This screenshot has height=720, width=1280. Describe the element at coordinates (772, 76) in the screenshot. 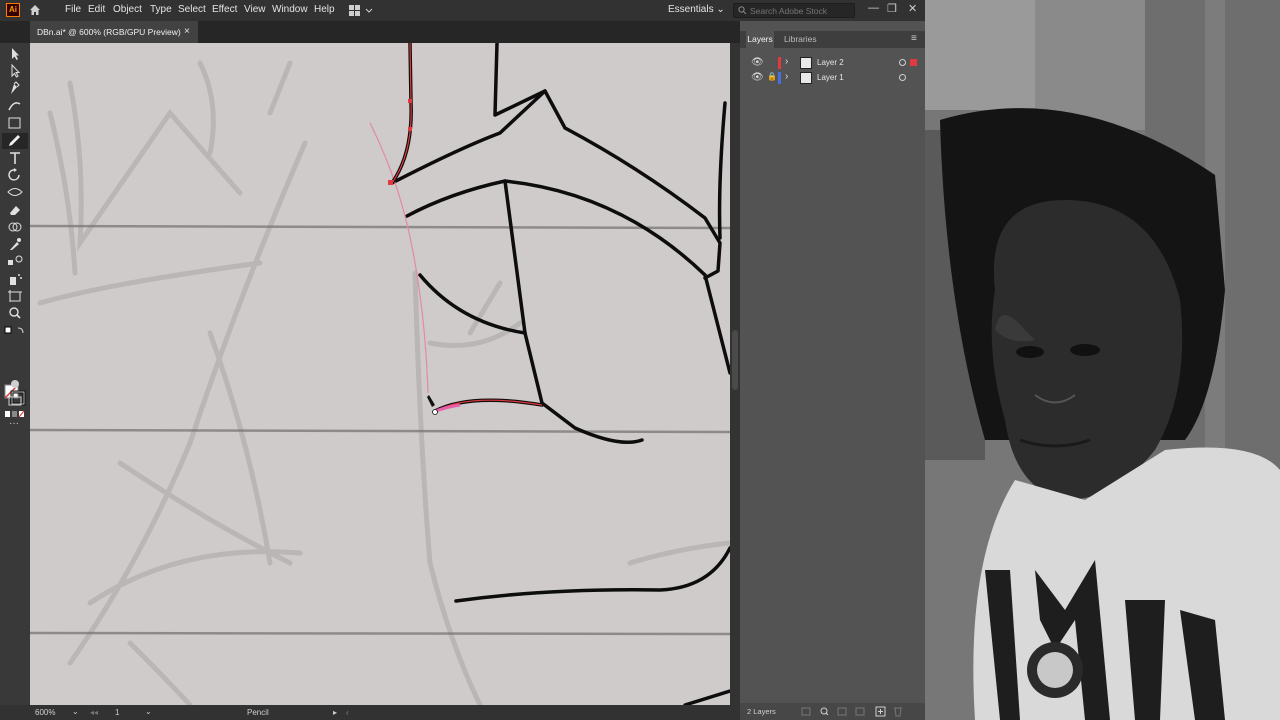

I see `lock-icon: 🔒` at that location.